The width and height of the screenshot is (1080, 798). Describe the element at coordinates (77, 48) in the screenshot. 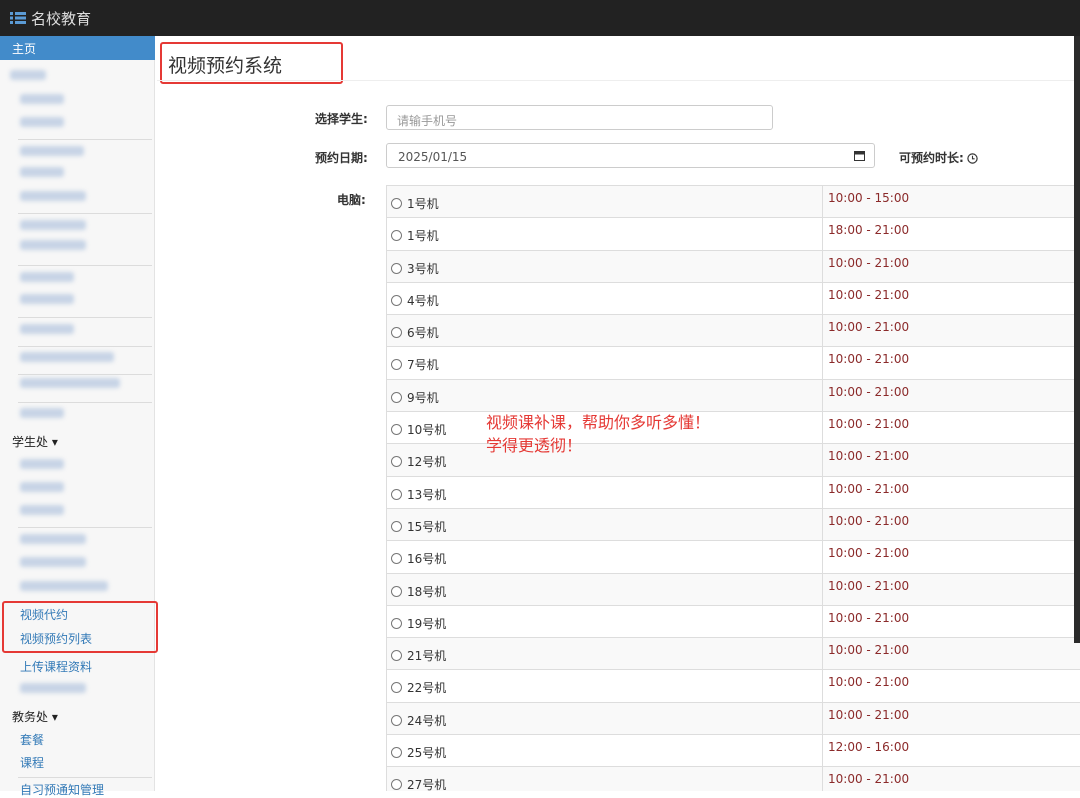

I see `sidebar-item-home: 主页` at that location.